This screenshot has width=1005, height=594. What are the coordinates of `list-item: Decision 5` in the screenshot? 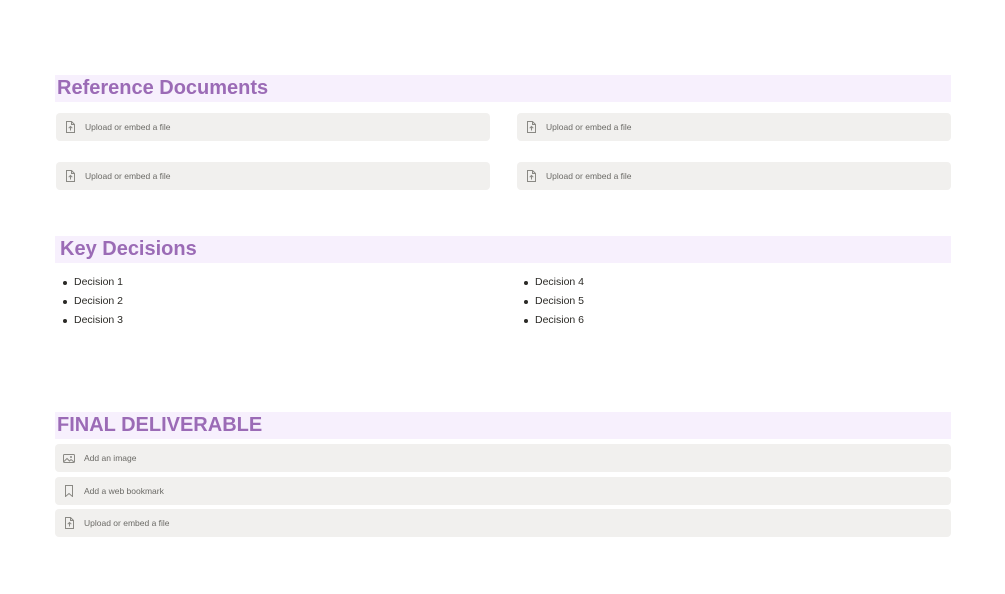 It's located at (550, 301).